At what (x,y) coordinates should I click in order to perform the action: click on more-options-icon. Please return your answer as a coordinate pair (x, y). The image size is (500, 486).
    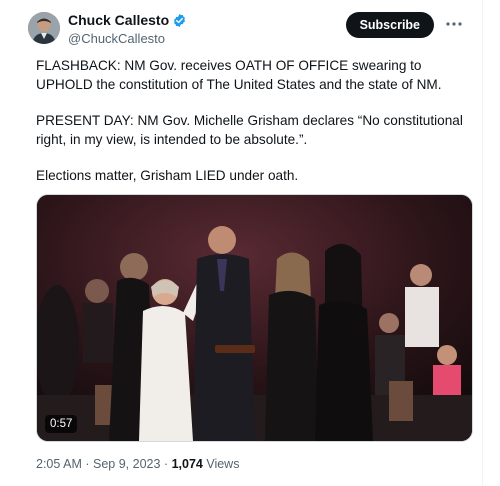
    Looking at the image, I should click on (454, 24).